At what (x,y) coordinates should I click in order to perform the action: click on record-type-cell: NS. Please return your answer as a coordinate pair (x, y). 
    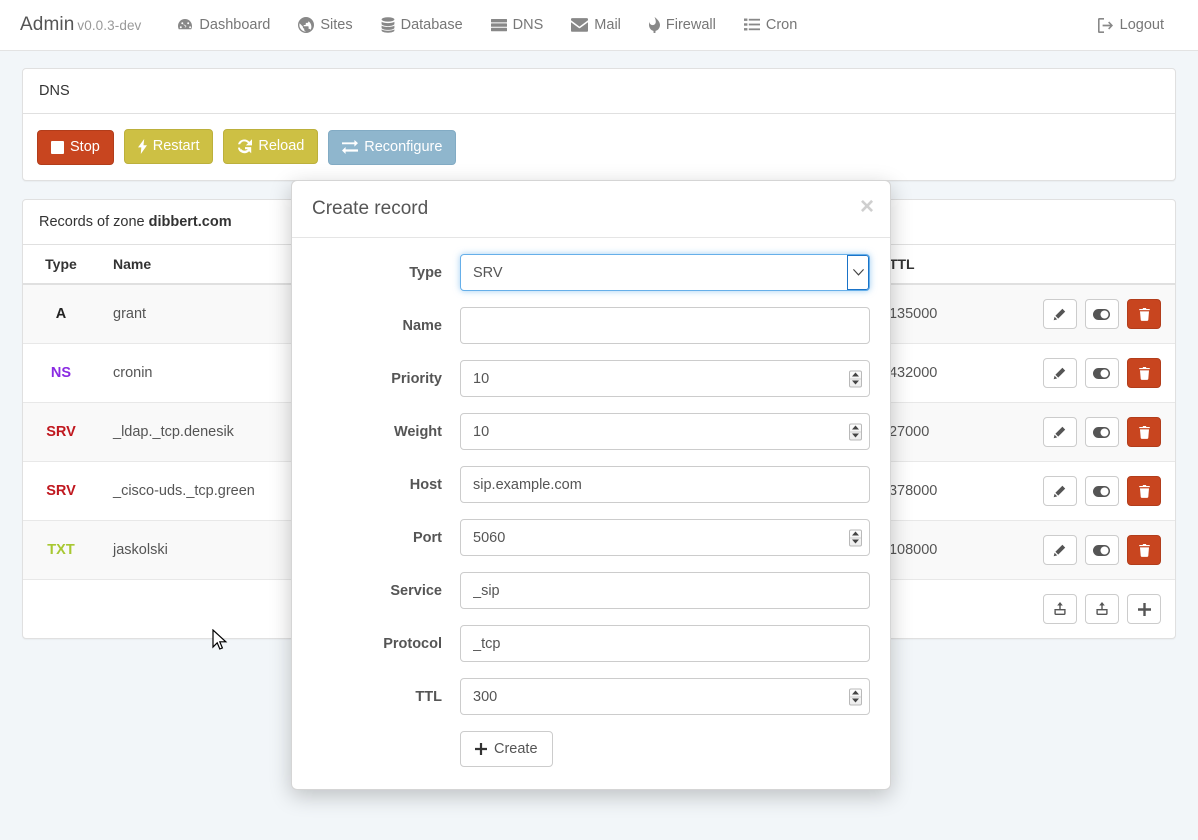
    Looking at the image, I should click on (61, 373).